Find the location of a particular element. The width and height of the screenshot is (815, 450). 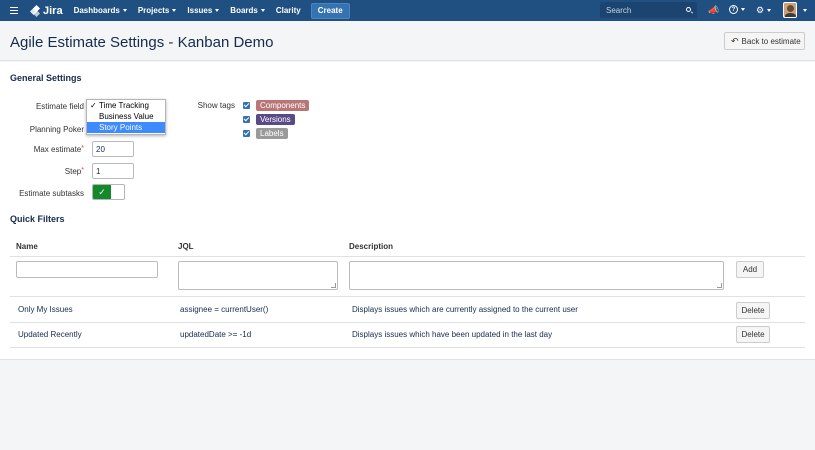

search-input: Search is located at coordinates (648, 10).